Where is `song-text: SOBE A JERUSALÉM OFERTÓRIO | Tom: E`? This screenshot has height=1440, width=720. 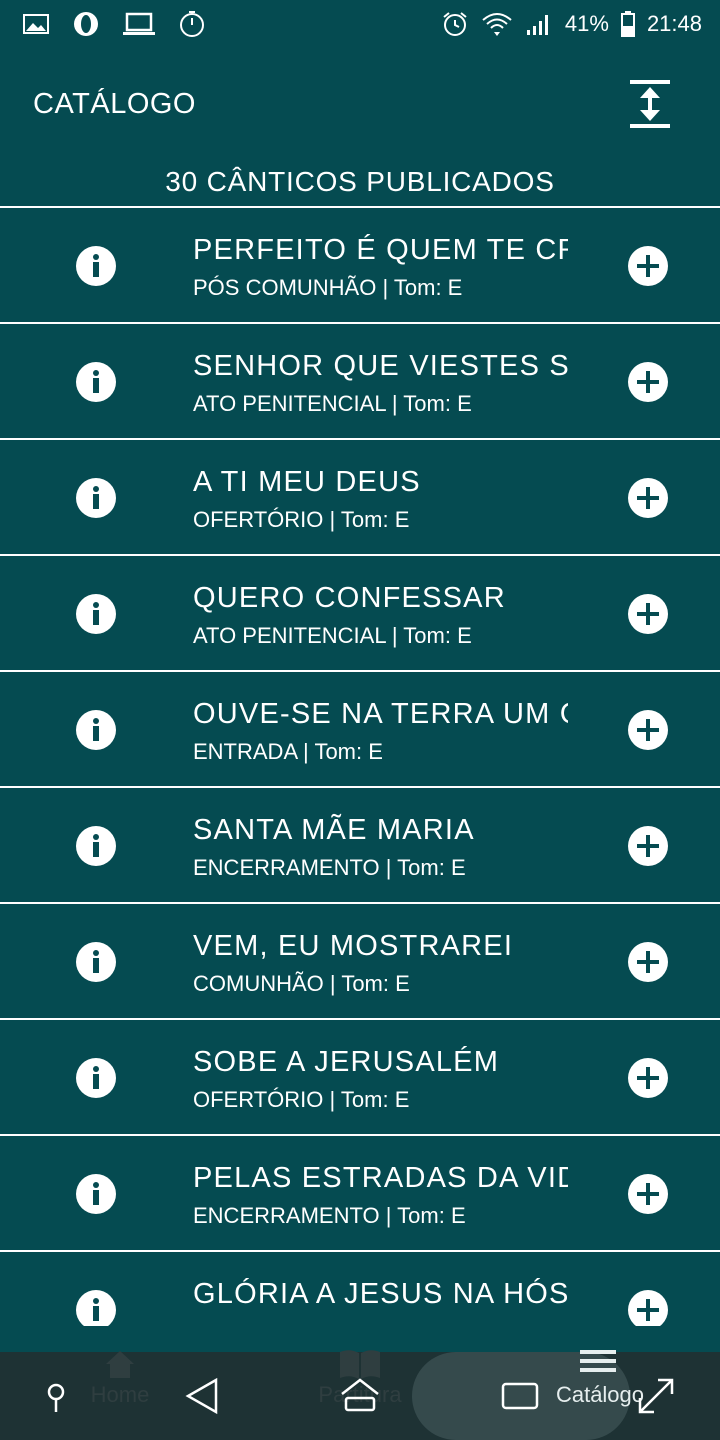
song-text: SOBE A JERUSALÉM OFERTÓRIO | Tom: E is located at coordinates (380, 1079).